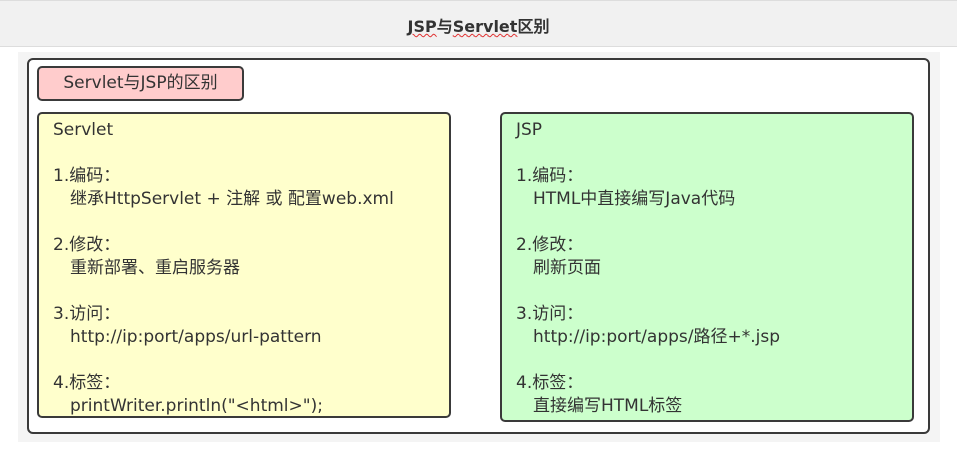 The width and height of the screenshot is (957, 450). I want to click on servlet-value-1: 继承HttpServlet + 注解 或 配置web.xml, so click(232, 199).